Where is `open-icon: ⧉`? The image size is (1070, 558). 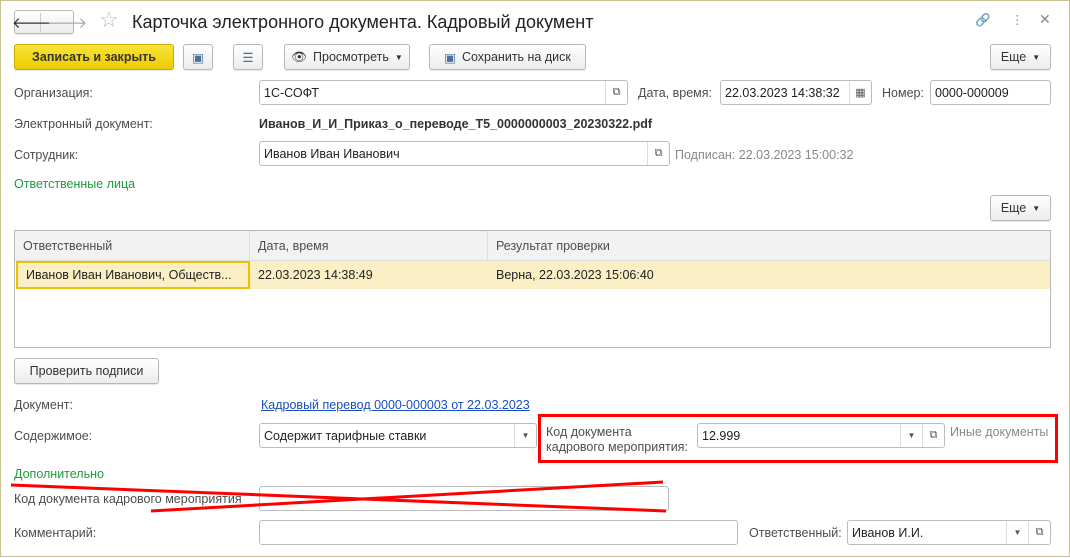 open-icon: ⧉ is located at coordinates (1039, 532).